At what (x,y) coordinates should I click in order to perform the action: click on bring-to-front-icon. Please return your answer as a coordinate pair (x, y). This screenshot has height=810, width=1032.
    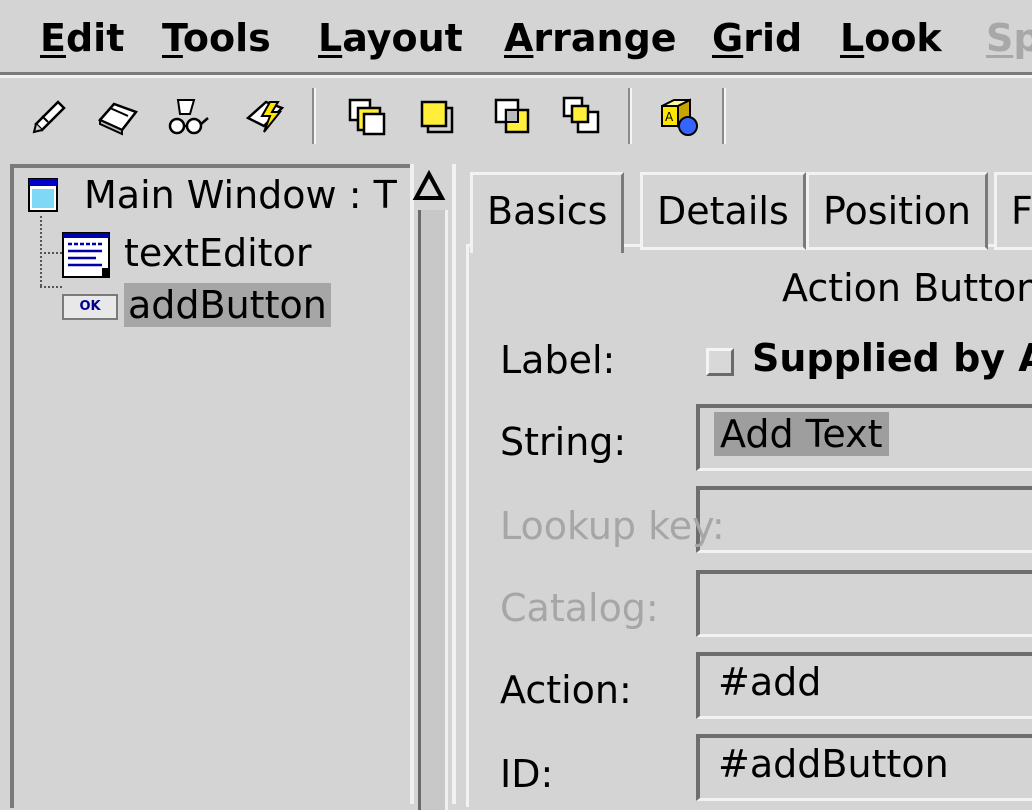
    Looking at the image, I should click on (436, 116).